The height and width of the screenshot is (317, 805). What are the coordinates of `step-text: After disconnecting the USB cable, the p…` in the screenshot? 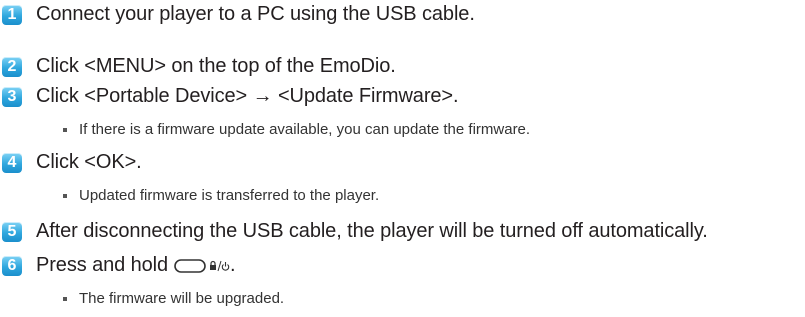 It's located at (372, 231).